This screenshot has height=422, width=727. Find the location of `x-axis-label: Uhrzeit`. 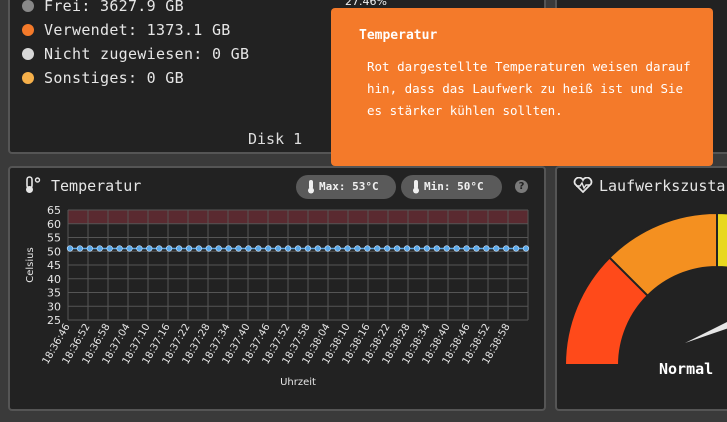

x-axis-label: Uhrzeit is located at coordinates (298, 382).